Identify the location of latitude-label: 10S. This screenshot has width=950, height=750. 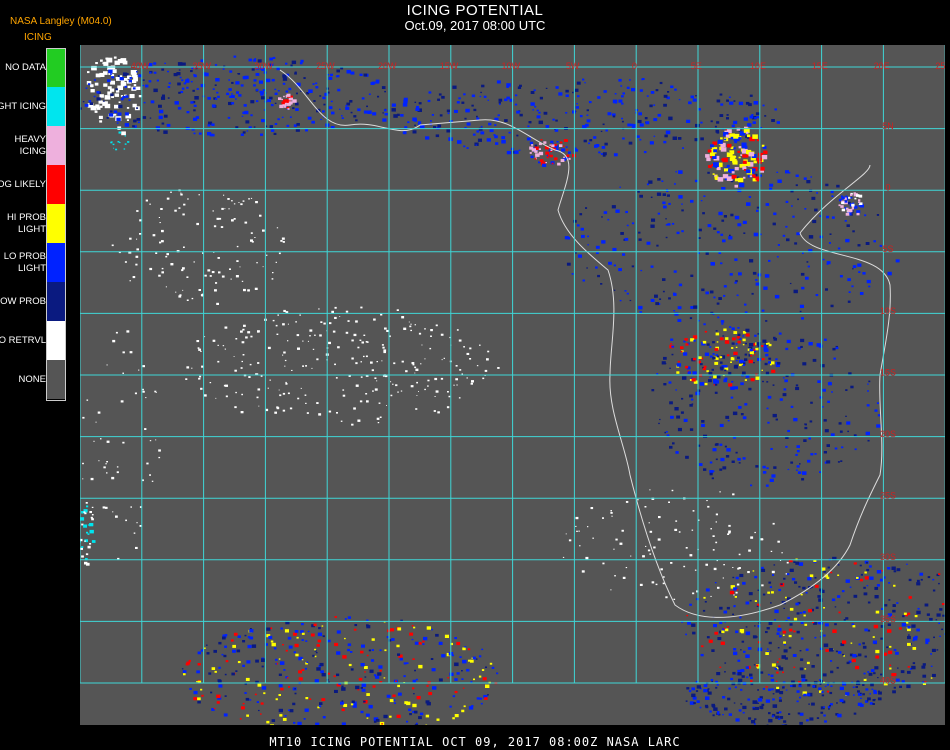
(888, 311).